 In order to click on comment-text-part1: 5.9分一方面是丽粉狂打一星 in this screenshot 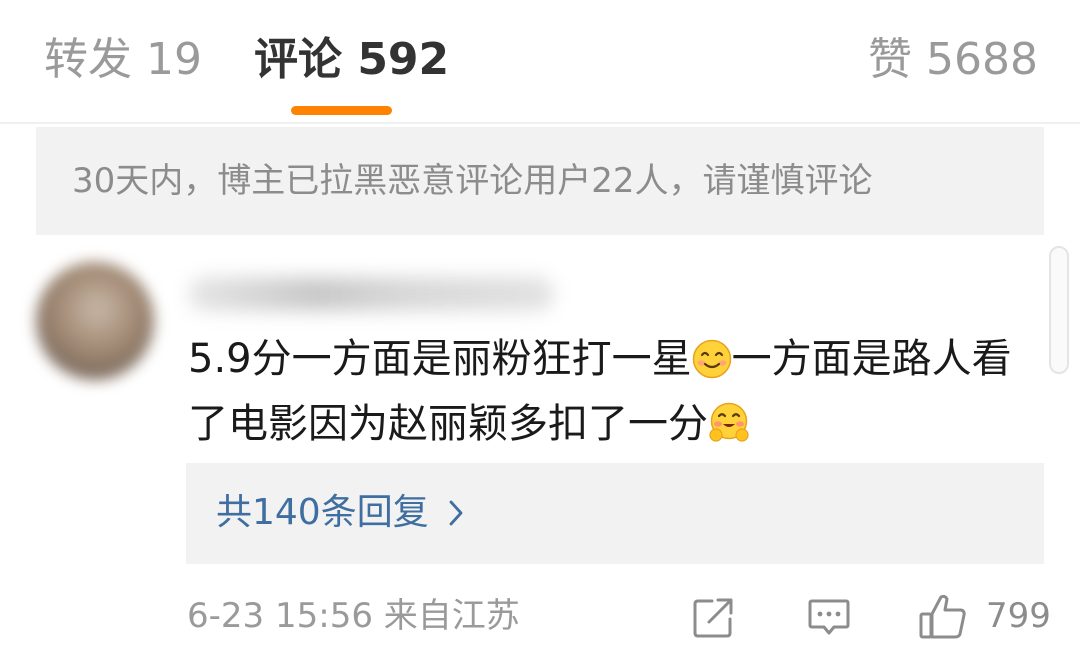, I will do `click(440, 359)`.